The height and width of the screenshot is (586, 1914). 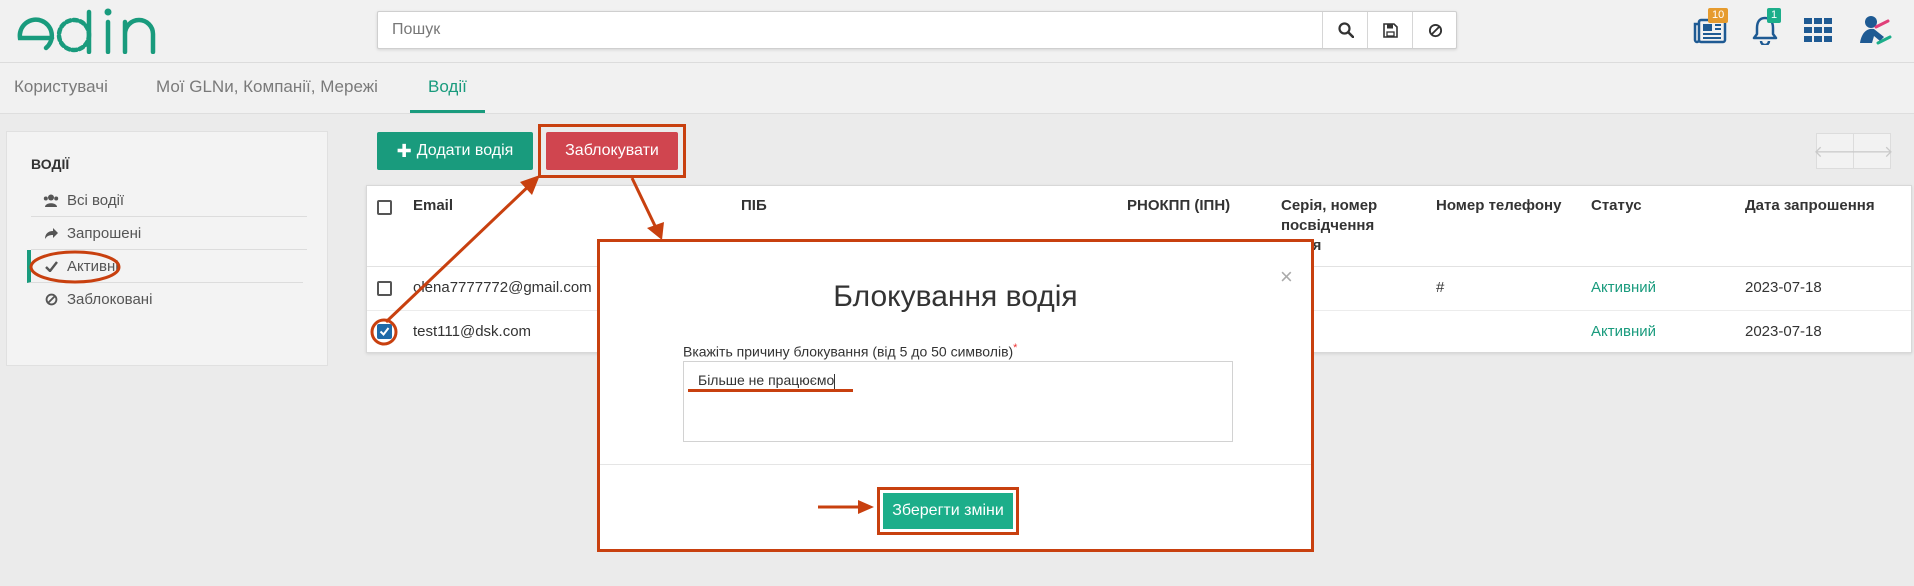 I want to click on column-header-email: Email, so click(x=433, y=206).